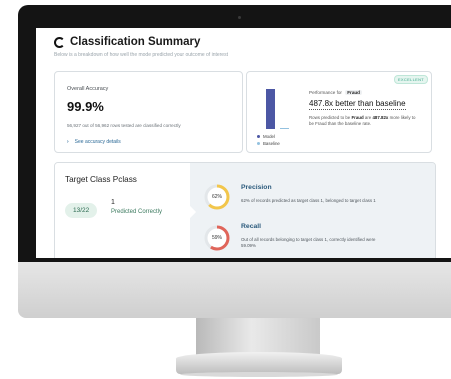 The image size is (451, 379). I want to click on precision-value: 62%, so click(216, 197).